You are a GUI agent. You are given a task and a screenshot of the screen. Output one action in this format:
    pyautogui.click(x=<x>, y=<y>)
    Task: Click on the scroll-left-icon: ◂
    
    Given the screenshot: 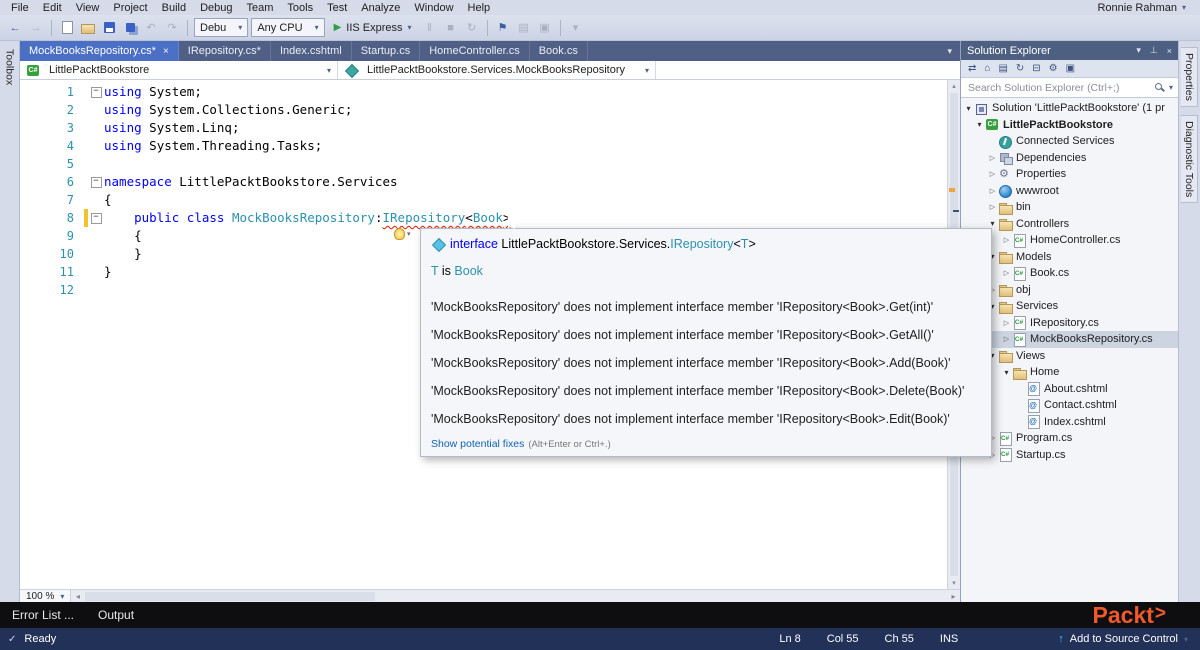 What is the action you would take?
    pyautogui.click(x=77, y=596)
    